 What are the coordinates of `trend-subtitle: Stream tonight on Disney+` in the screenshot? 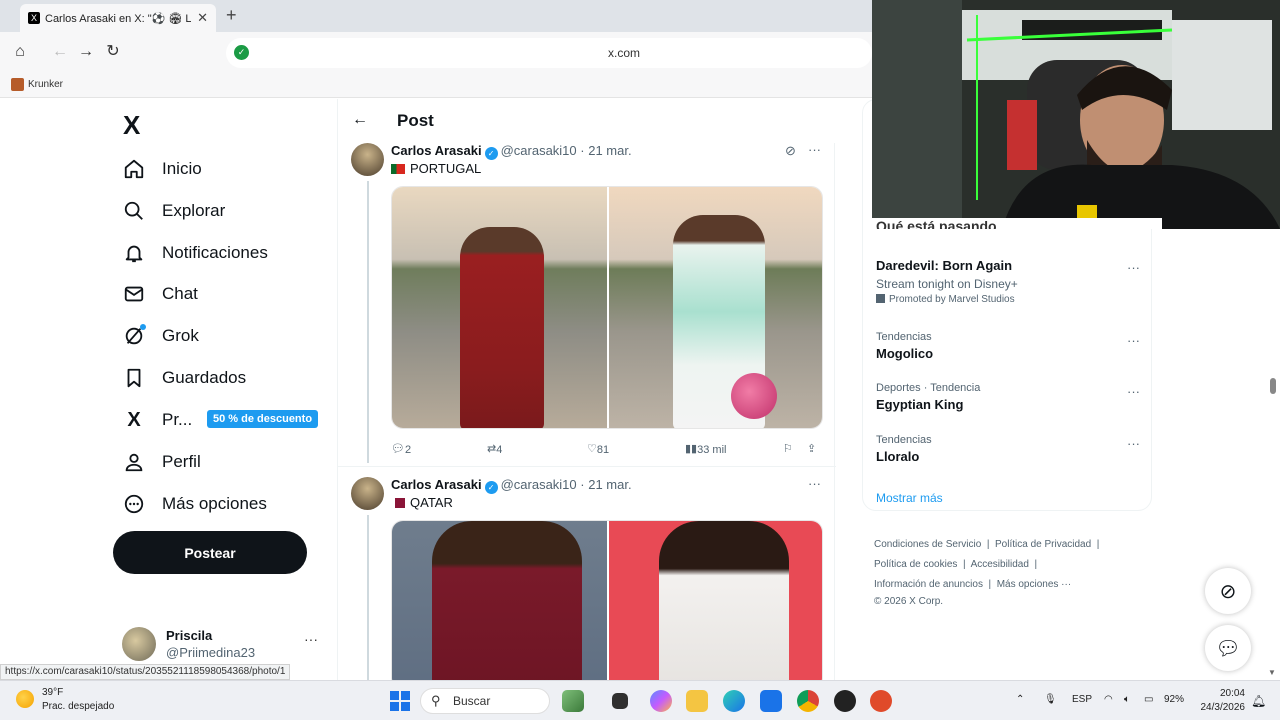 It's located at (947, 284).